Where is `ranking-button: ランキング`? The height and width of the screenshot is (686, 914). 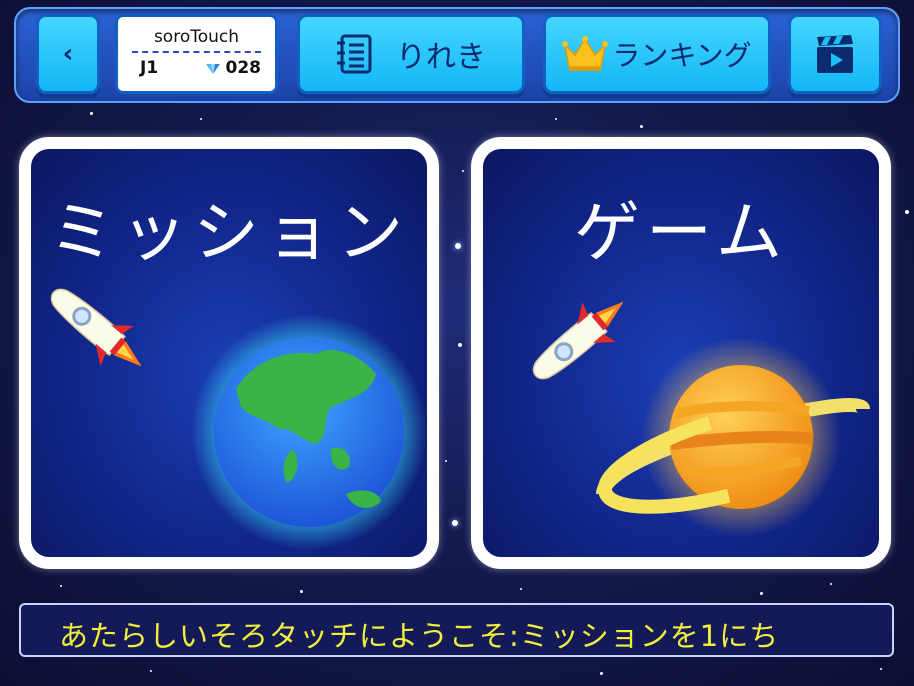
ranking-button: ランキング is located at coordinates (657, 54).